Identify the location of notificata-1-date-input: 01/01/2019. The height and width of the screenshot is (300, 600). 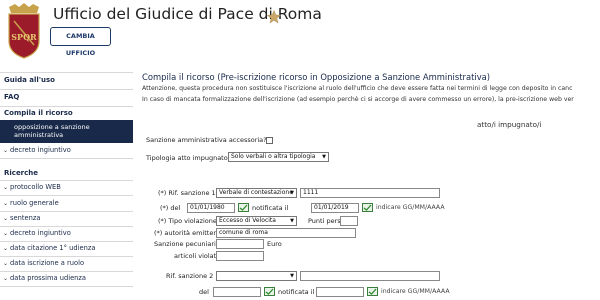
(335, 208).